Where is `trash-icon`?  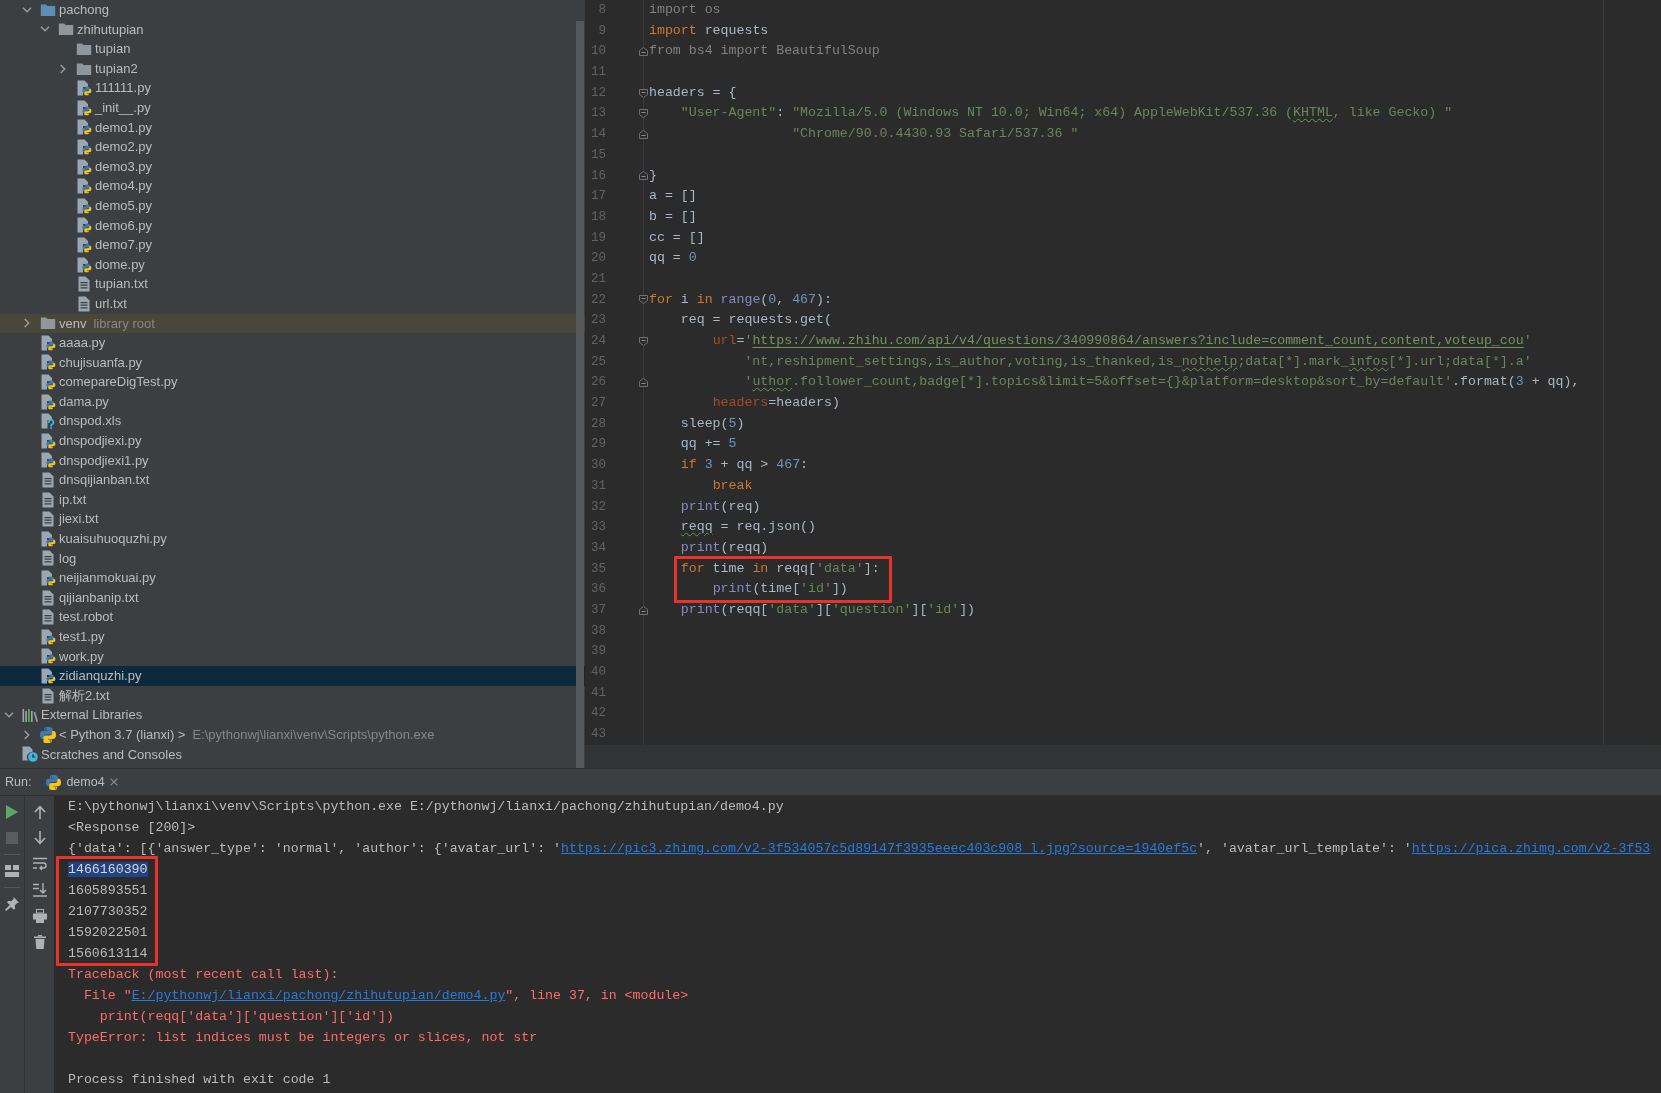
trash-icon is located at coordinates (39, 942).